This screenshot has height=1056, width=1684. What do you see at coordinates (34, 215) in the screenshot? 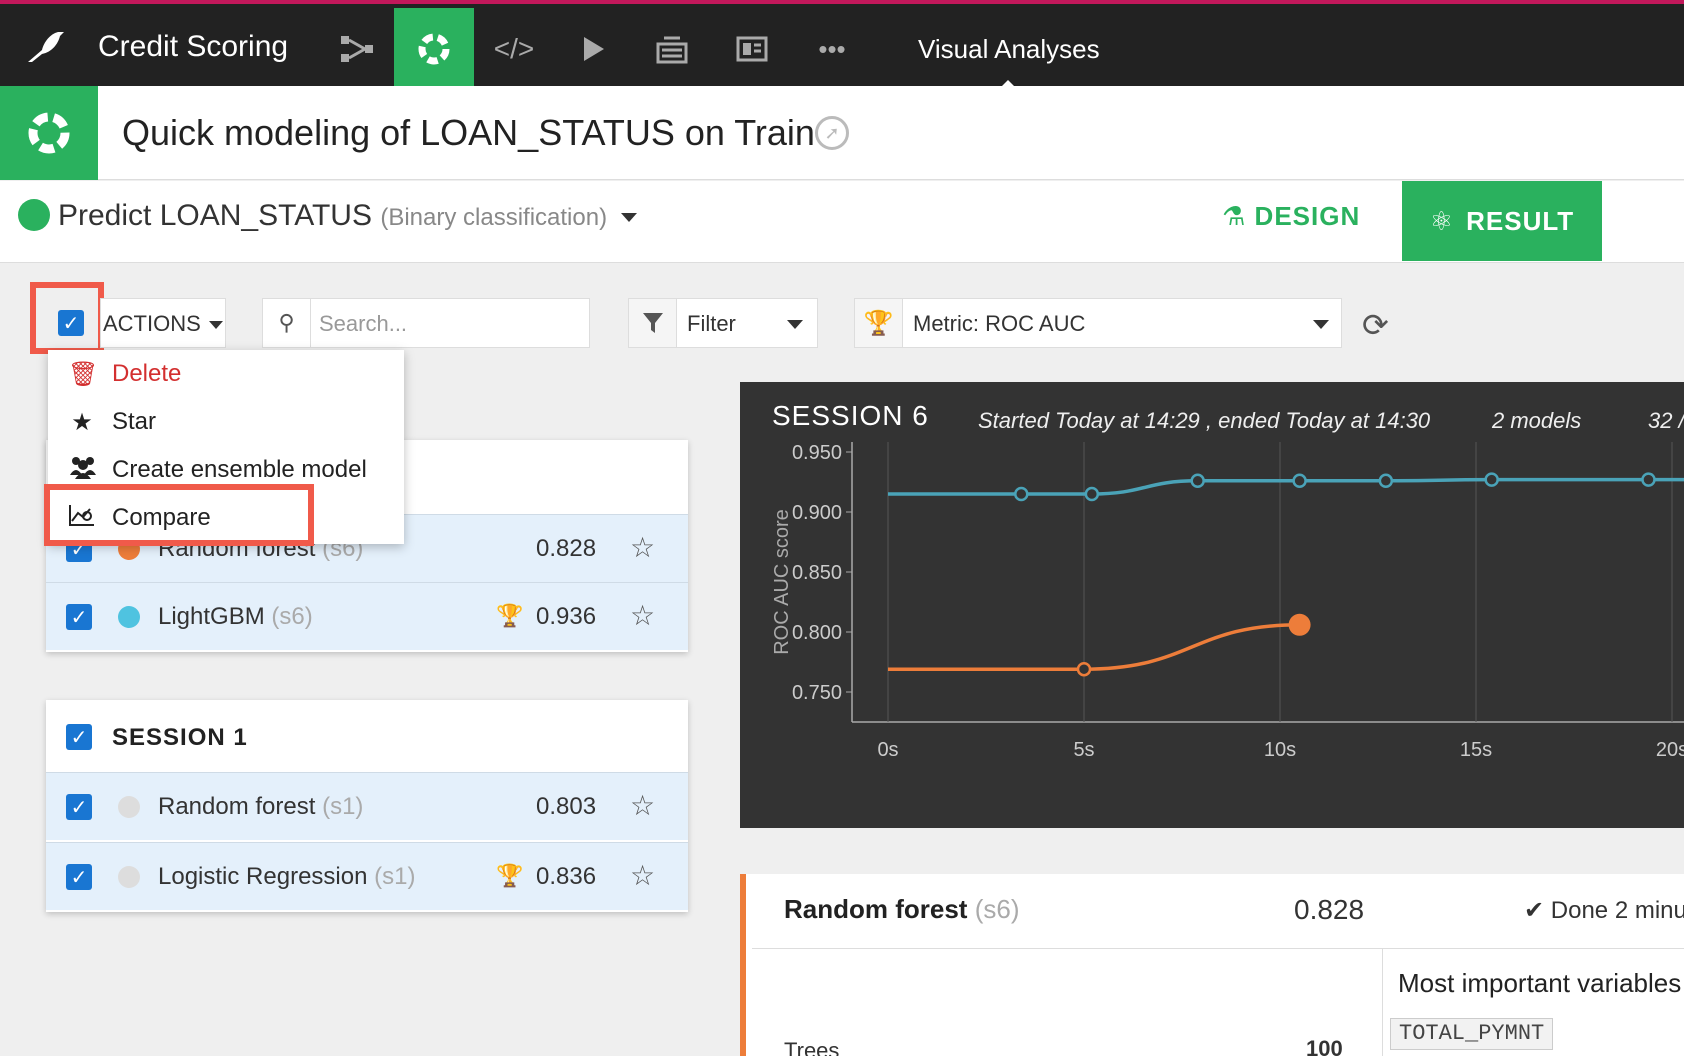
I see `python-icon` at bounding box center [34, 215].